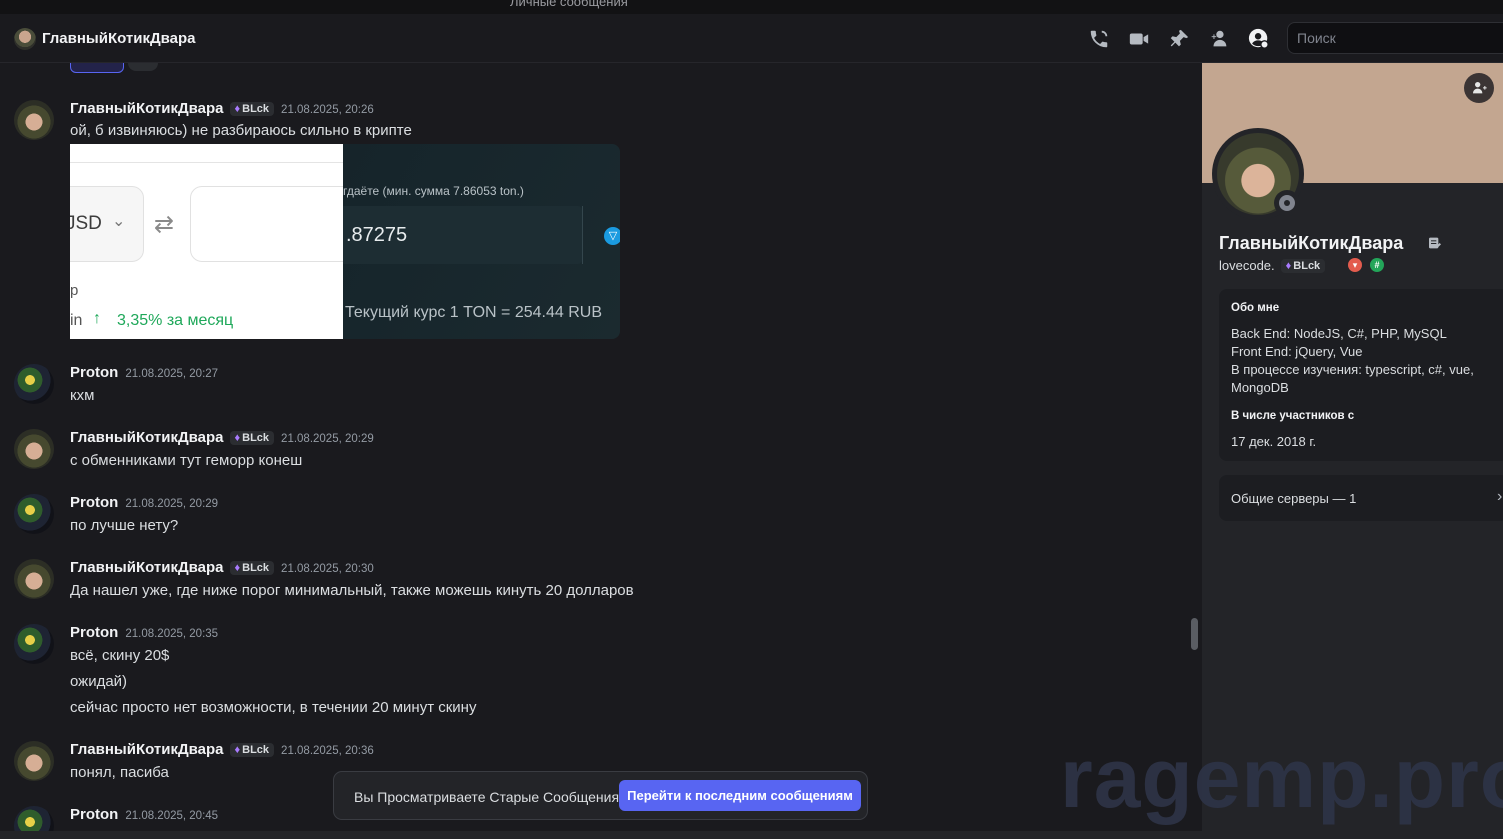 The height and width of the screenshot is (839, 1503). I want to click on message-author: ГлавныйКотикДвара ♦ BLck 21.08.2025, 20:30, so click(222, 567).